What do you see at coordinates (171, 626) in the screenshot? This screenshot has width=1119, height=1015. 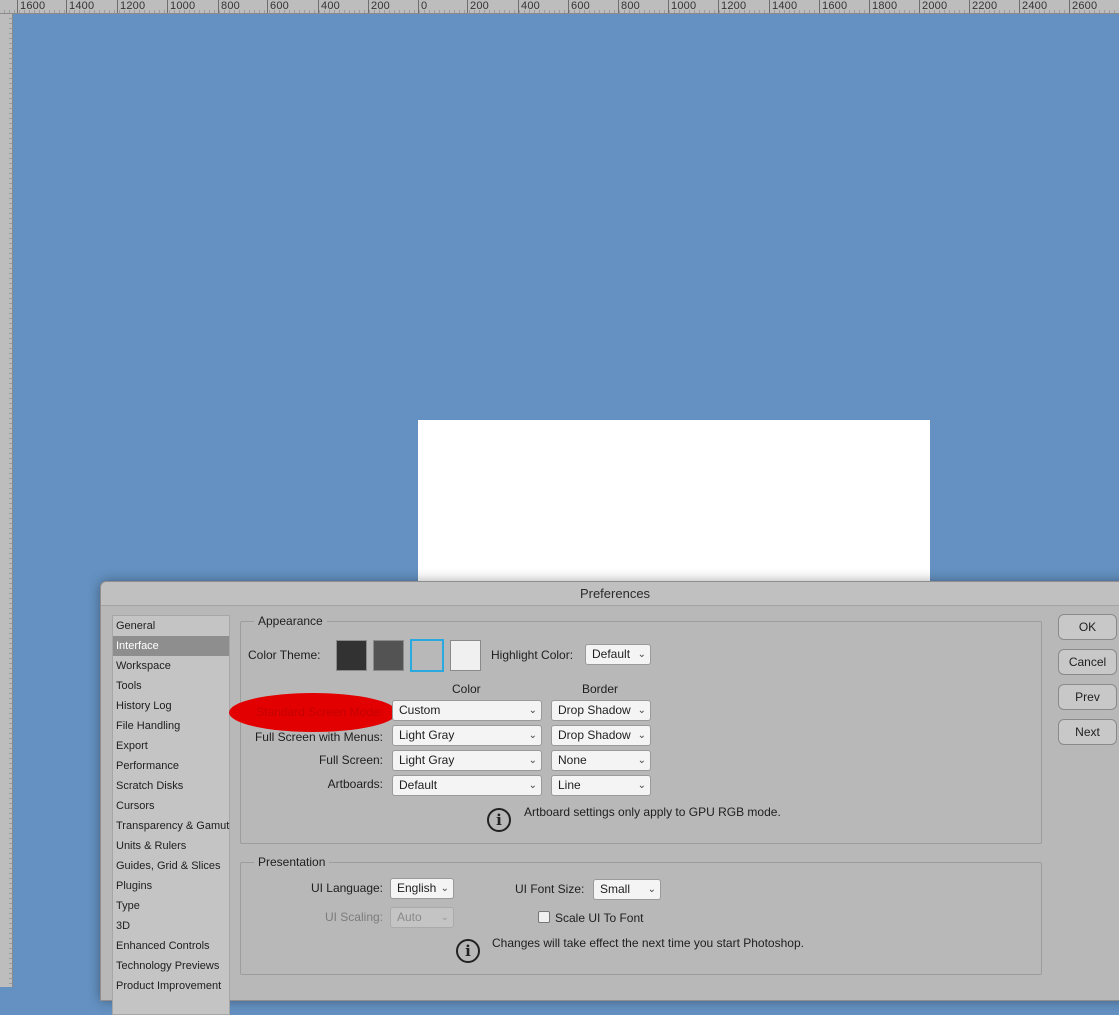 I see `sidebar-item-general: General` at bounding box center [171, 626].